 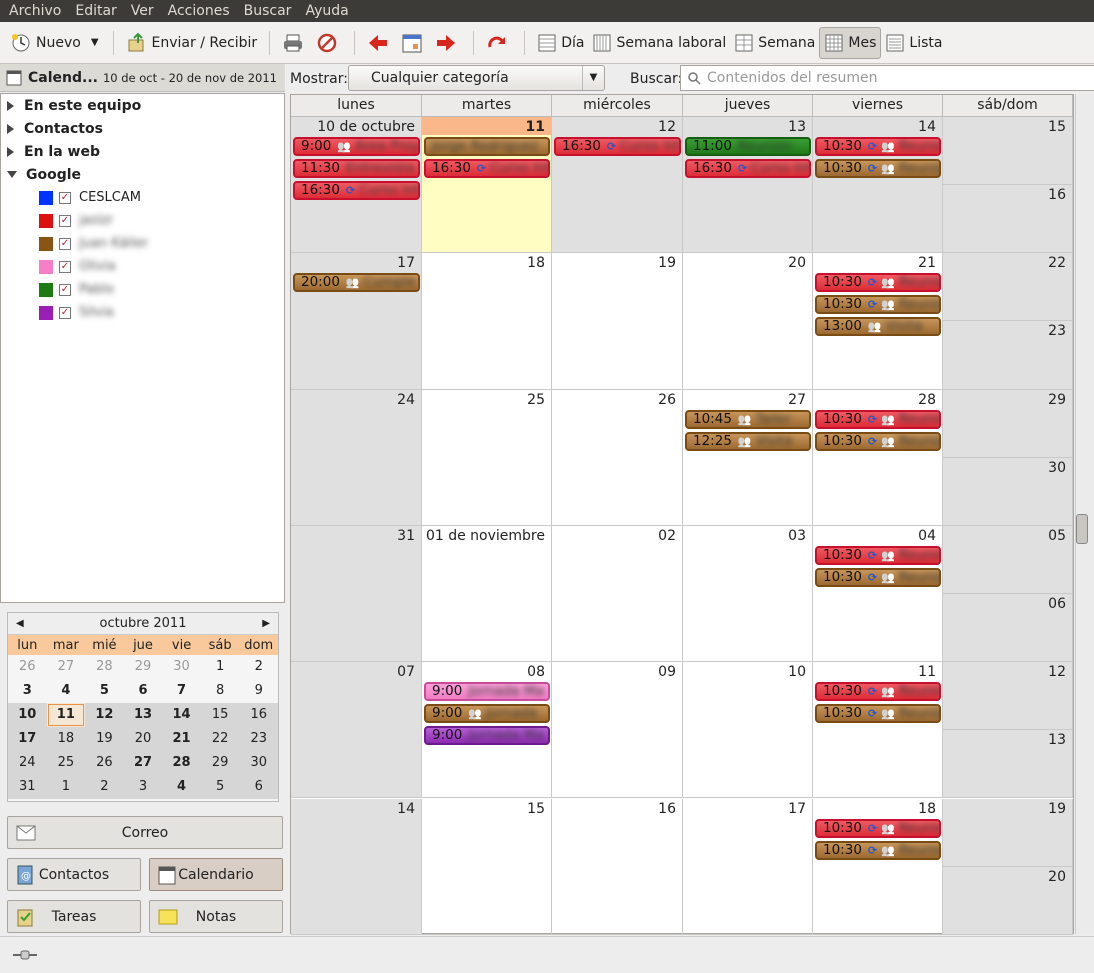 I want to click on expander-open-icon, so click(x=12, y=174).